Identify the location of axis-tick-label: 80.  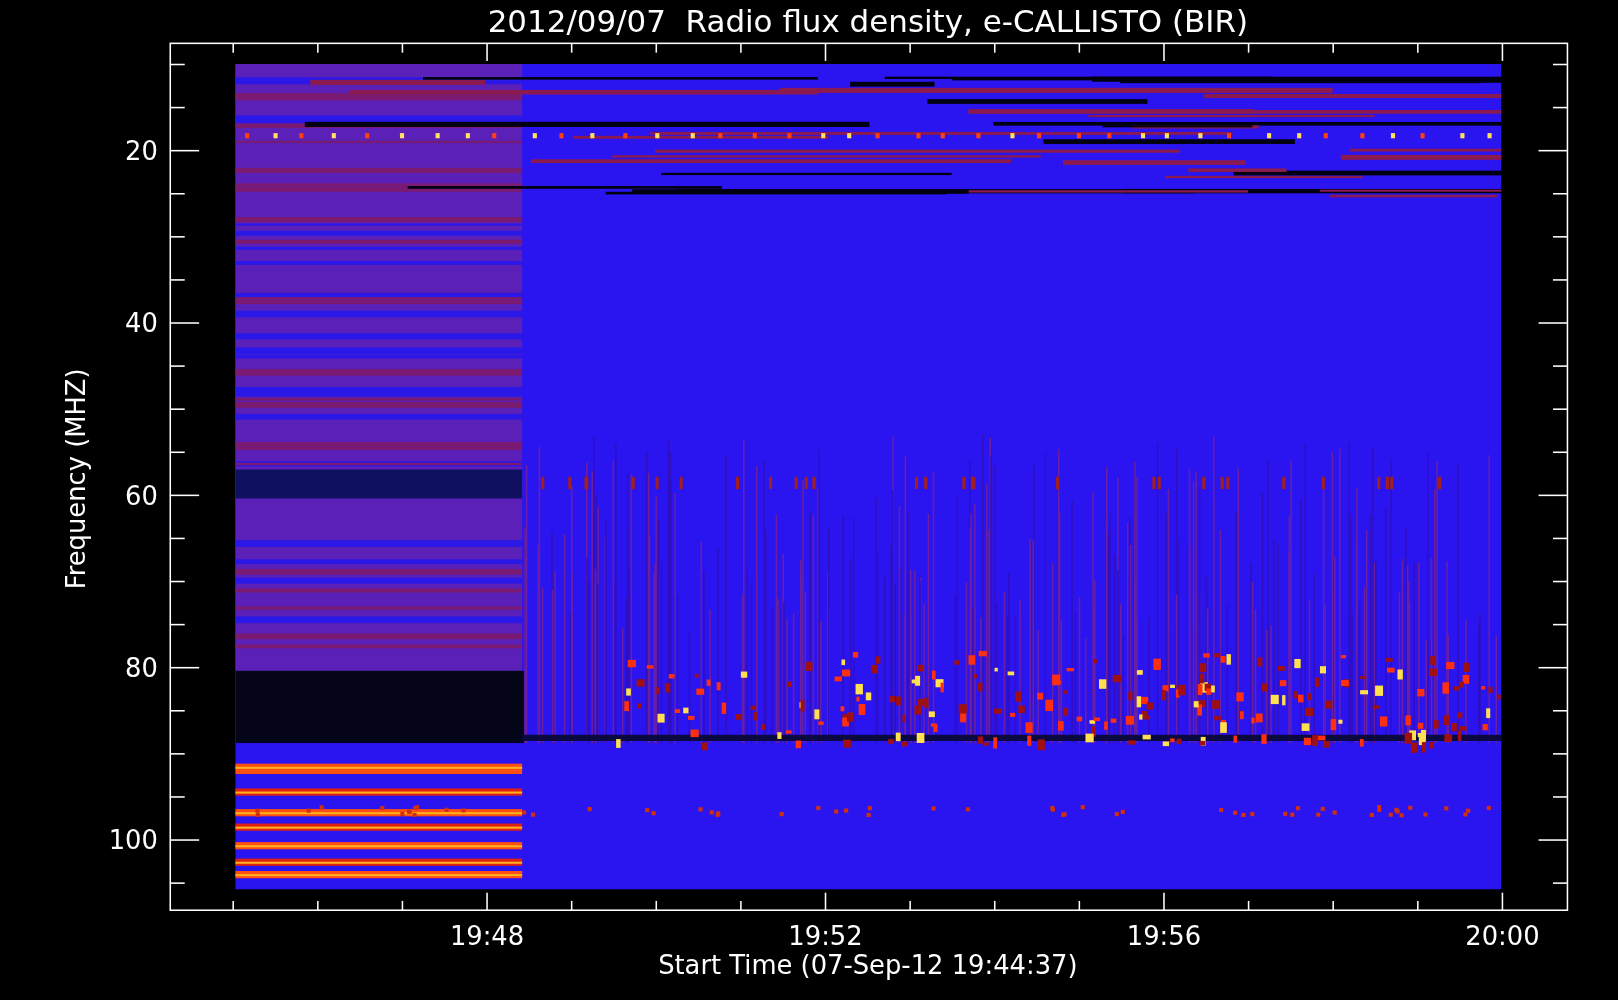
(141, 668).